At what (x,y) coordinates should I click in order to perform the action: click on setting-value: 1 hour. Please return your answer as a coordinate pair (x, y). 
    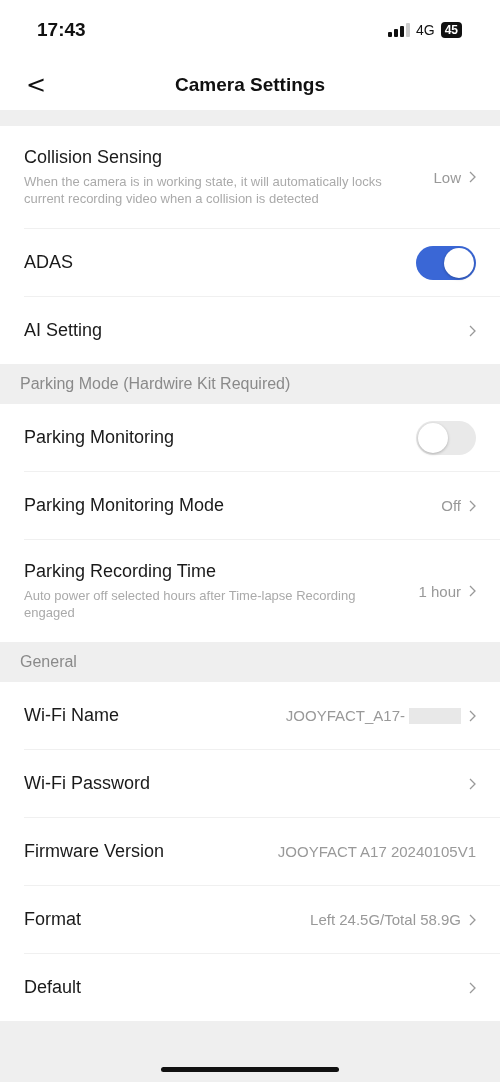
    Looking at the image, I should click on (439, 591).